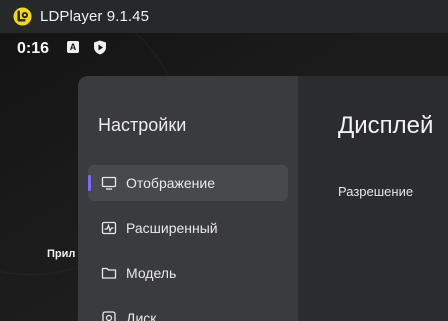 Image resolution: width=448 pixels, height=321 pixels. I want to click on ldplayer-logo-icon, so click(22, 16).